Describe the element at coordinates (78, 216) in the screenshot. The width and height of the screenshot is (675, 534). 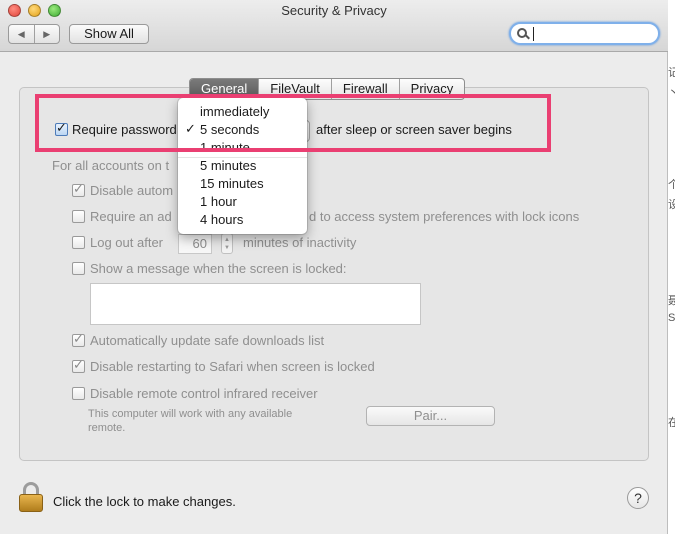
I see `require-admin-checkbox` at that location.